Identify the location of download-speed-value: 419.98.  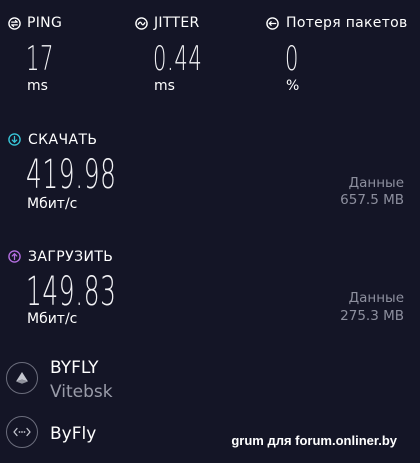
(71, 175).